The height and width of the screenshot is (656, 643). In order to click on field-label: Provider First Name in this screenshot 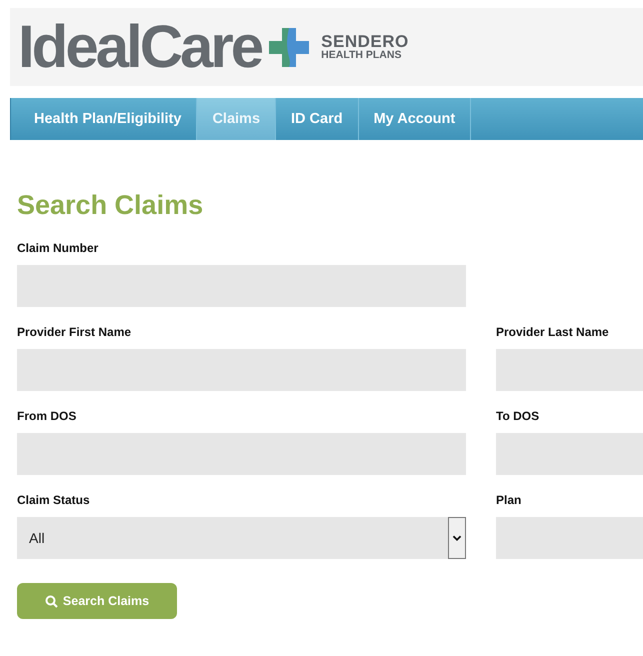, I will do `click(74, 332)`.